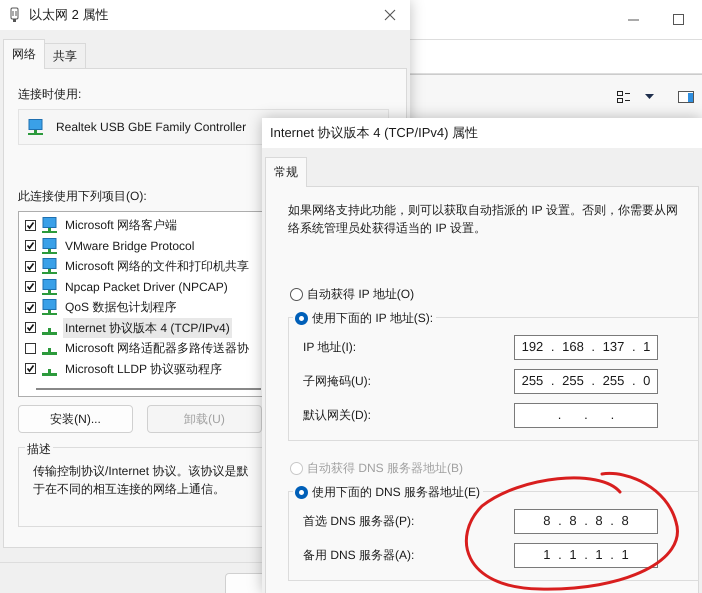 This screenshot has height=593, width=702. What do you see at coordinates (83, 196) in the screenshot?
I see `field-label: 此连接使用下列项目(O):` at bounding box center [83, 196].